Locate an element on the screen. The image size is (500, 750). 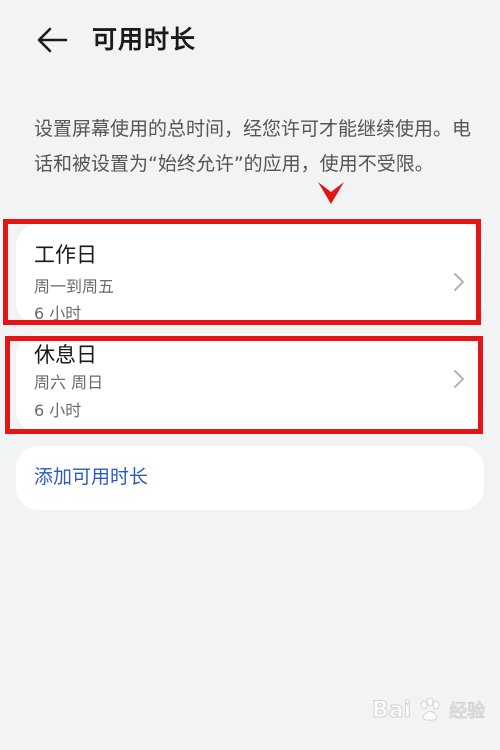
arrow-left-icon is located at coordinates (52, 40).